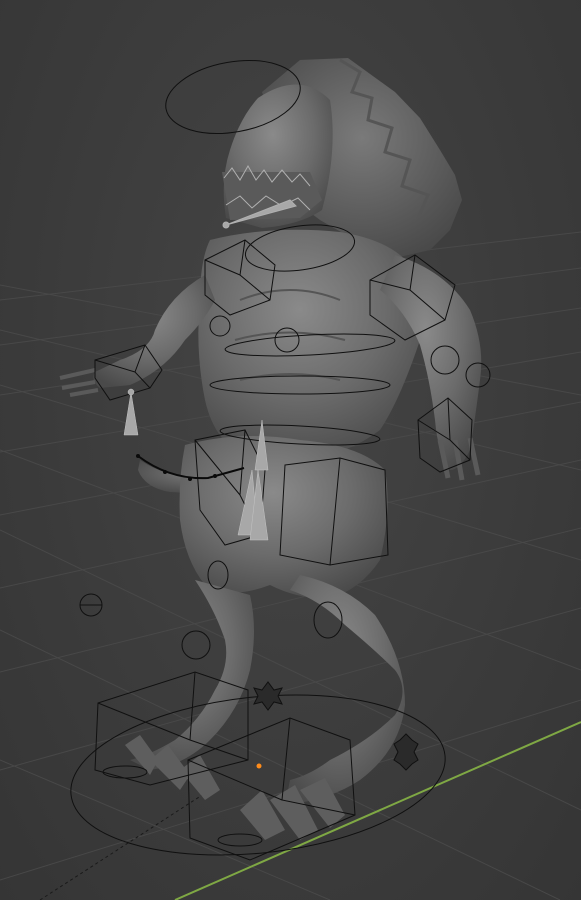 This screenshot has width=581, height=900. I want to click on object-origin-icon, so click(259, 766).